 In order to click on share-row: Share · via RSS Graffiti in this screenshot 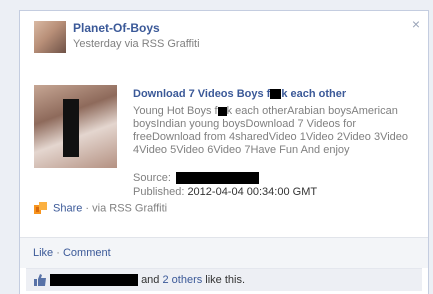, I will do `click(100, 208)`.